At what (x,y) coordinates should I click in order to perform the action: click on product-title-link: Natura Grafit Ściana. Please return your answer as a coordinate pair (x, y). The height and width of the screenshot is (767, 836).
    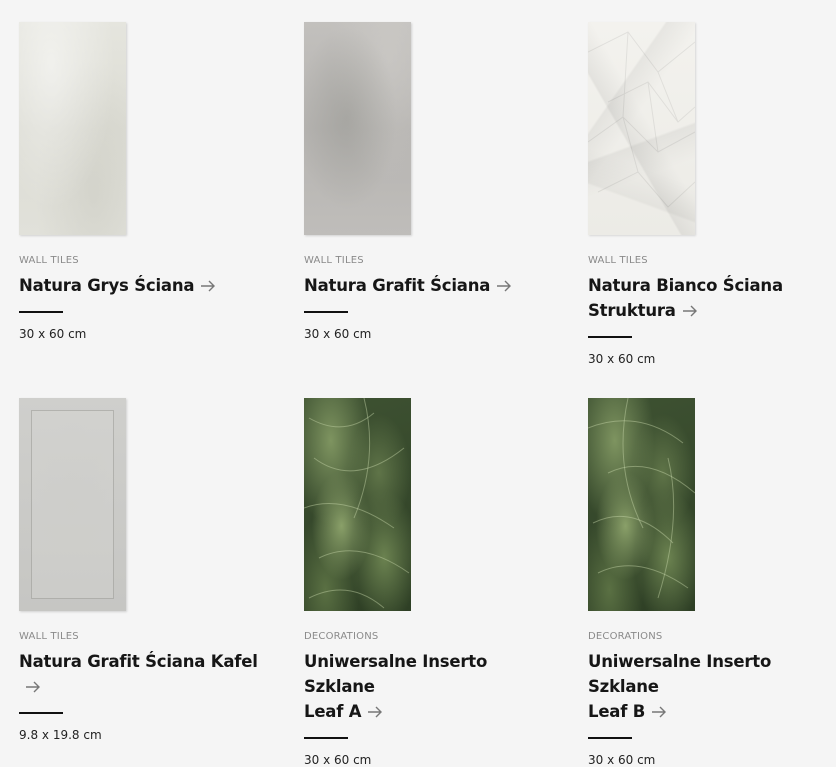
    Looking at the image, I should click on (429, 286).